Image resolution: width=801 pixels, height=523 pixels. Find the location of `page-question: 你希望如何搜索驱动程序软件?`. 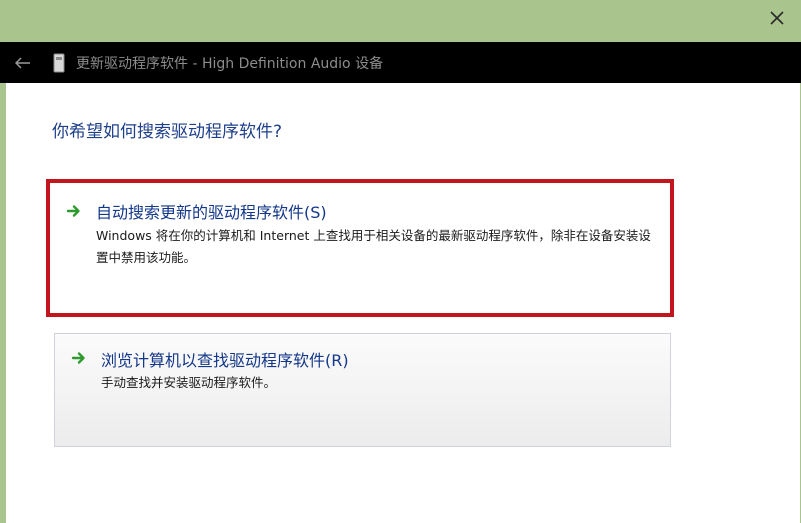

page-question: 你希望如何搜索驱动程序软件? is located at coordinates (167, 132).